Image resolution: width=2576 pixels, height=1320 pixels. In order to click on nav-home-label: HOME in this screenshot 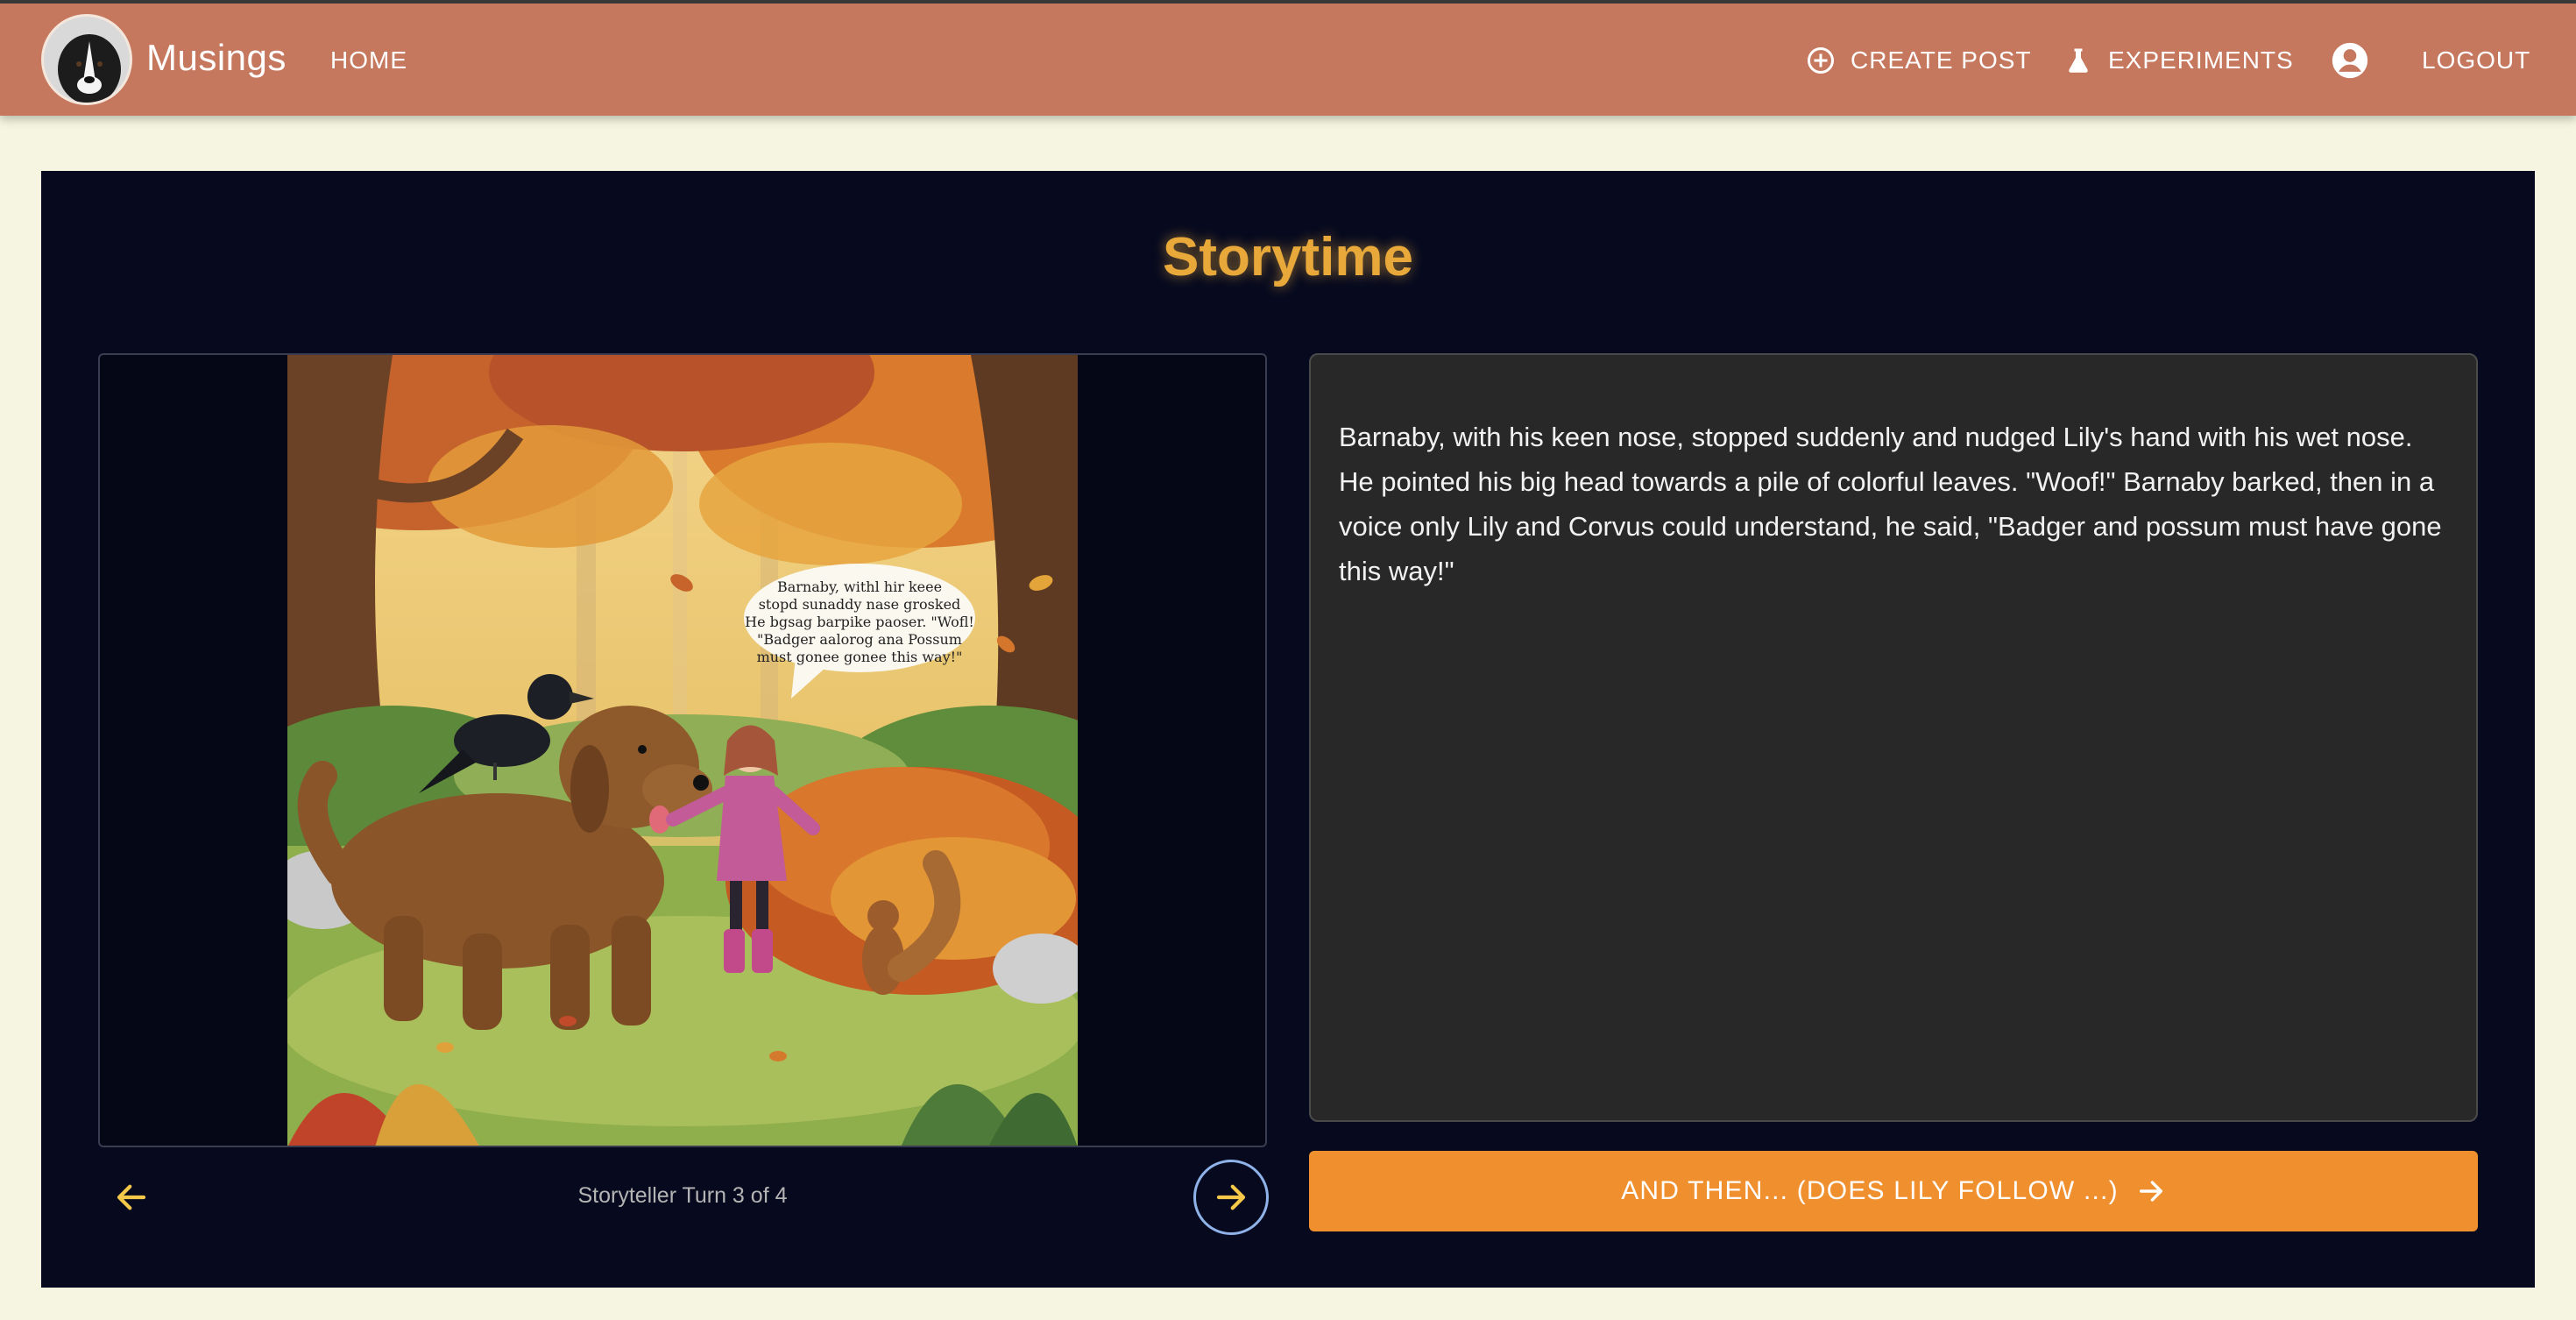, I will do `click(368, 60)`.